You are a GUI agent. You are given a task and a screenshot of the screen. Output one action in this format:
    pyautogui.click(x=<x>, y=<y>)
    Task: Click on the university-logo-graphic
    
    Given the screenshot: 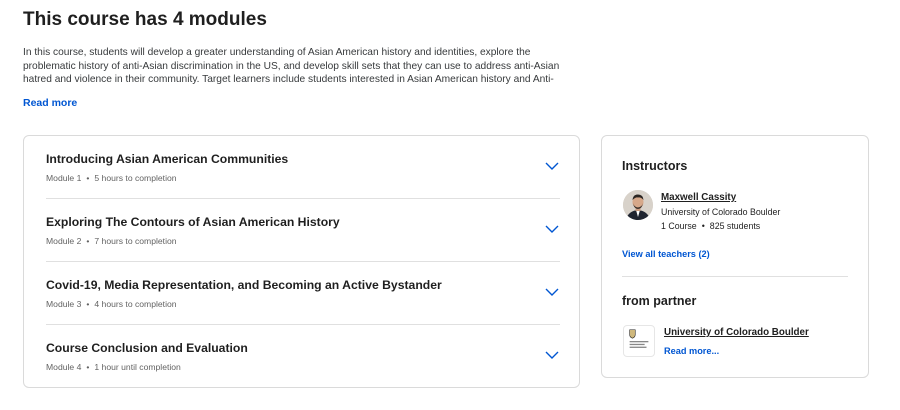 What is the action you would take?
    pyautogui.click(x=639, y=338)
    